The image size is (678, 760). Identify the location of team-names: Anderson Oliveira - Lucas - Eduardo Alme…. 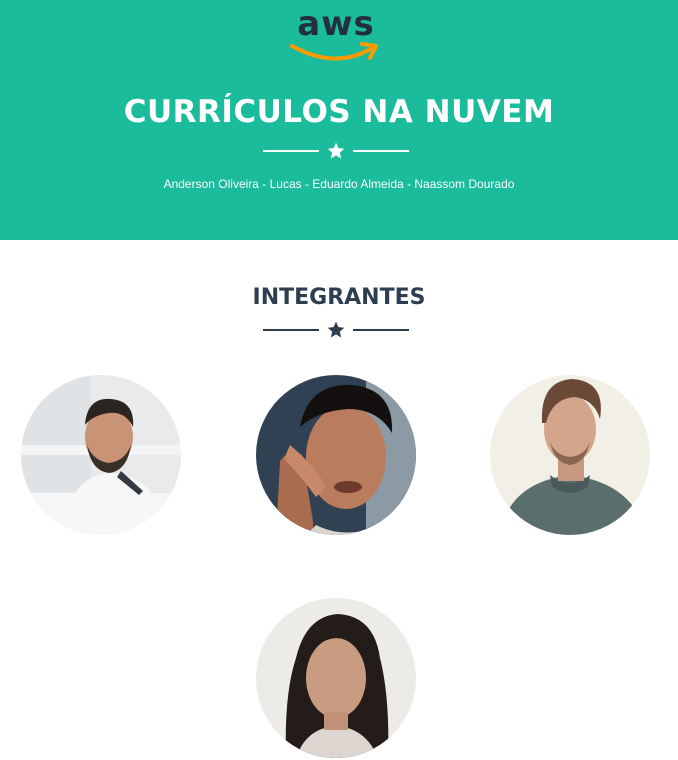
(339, 184).